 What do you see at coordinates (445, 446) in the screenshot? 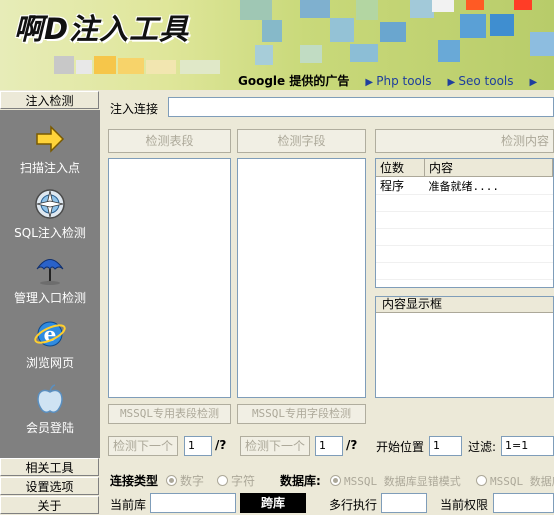
I see `start-position-input: 1` at bounding box center [445, 446].